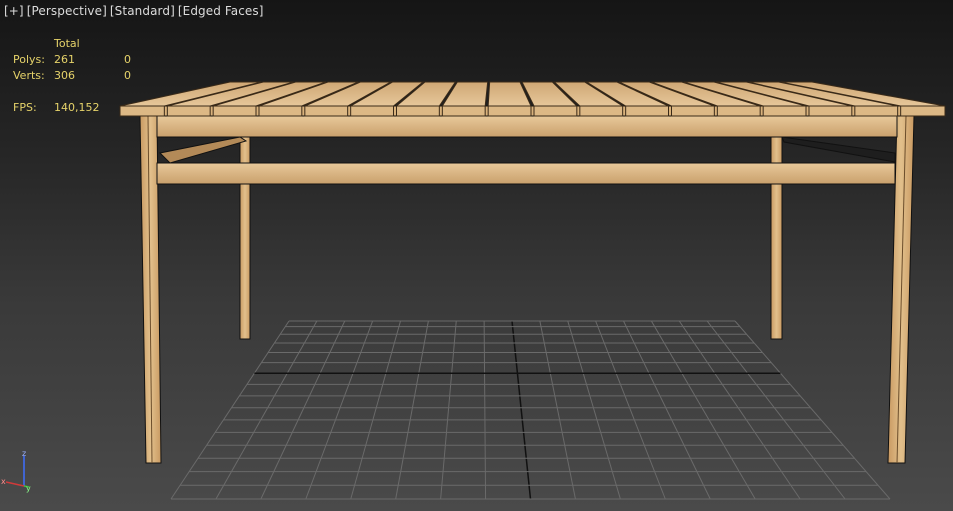  I want to click on gizmo-x-label: x, so click(3, 481).